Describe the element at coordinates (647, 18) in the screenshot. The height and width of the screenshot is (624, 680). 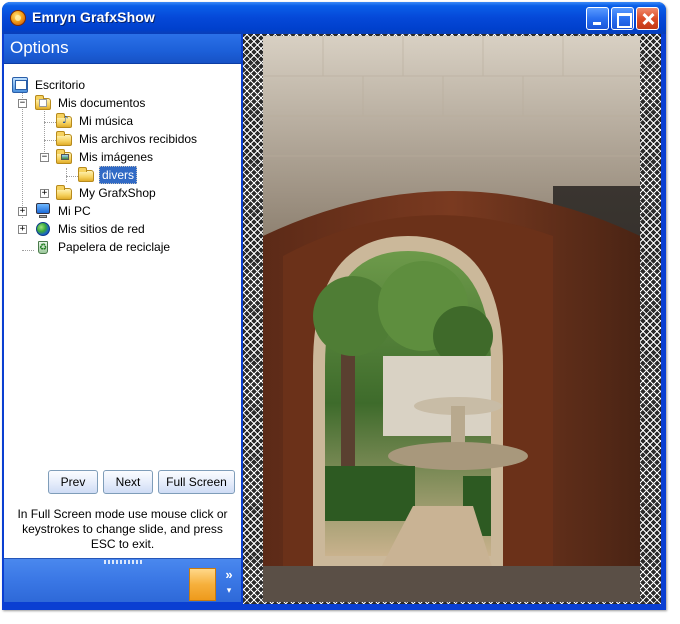
I see `close-button` at that location.